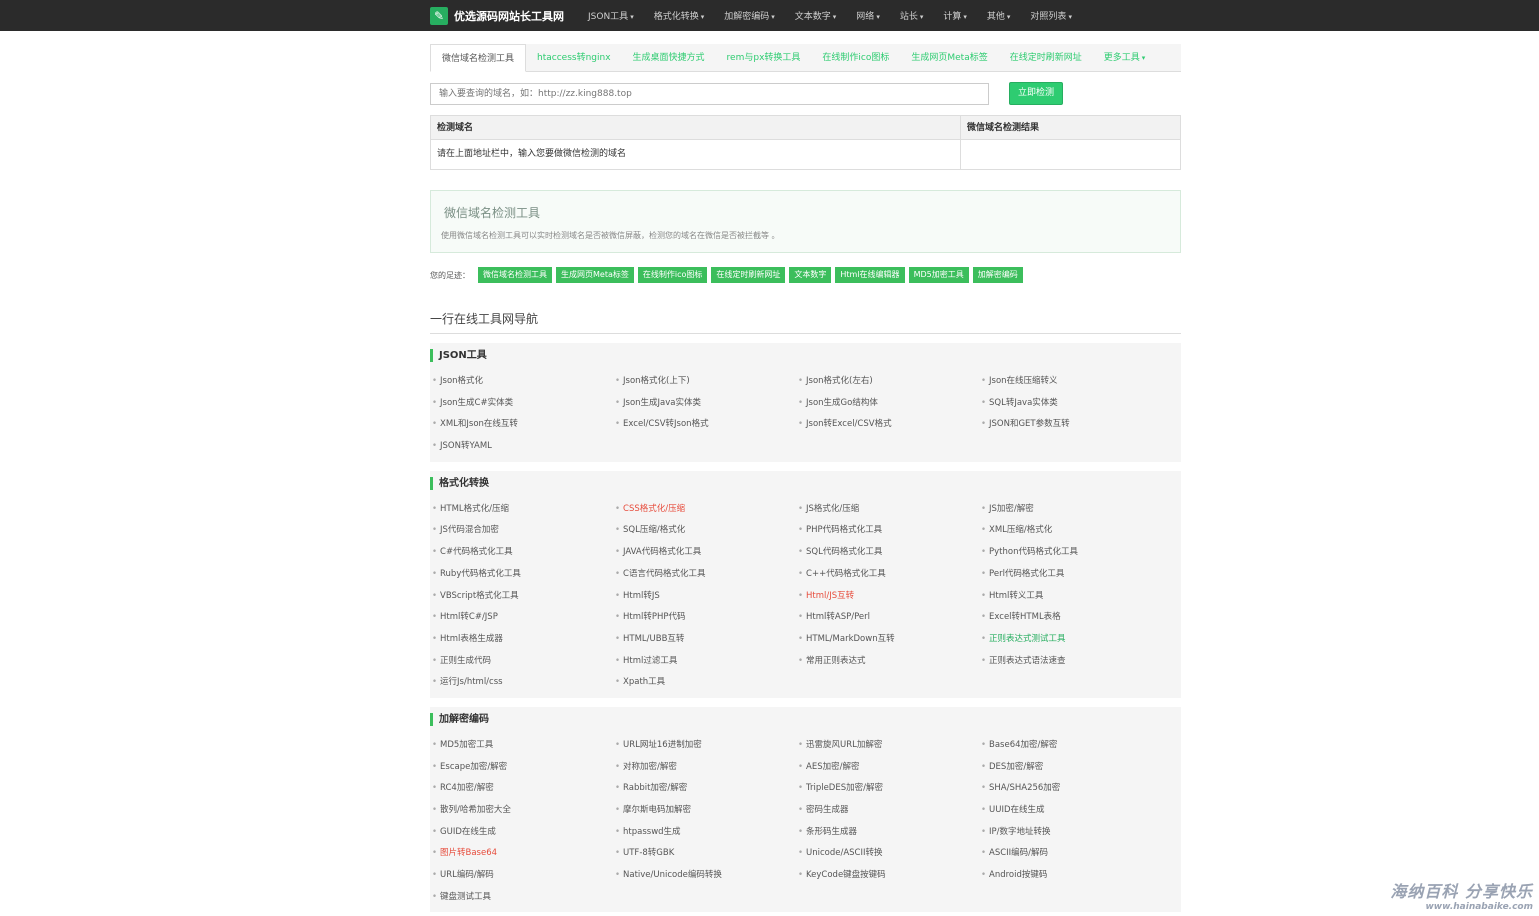 This screenshot has height=916, width=1539. I want to click on nav-item-1: 格式化转换 ▾, so click(679, 15).